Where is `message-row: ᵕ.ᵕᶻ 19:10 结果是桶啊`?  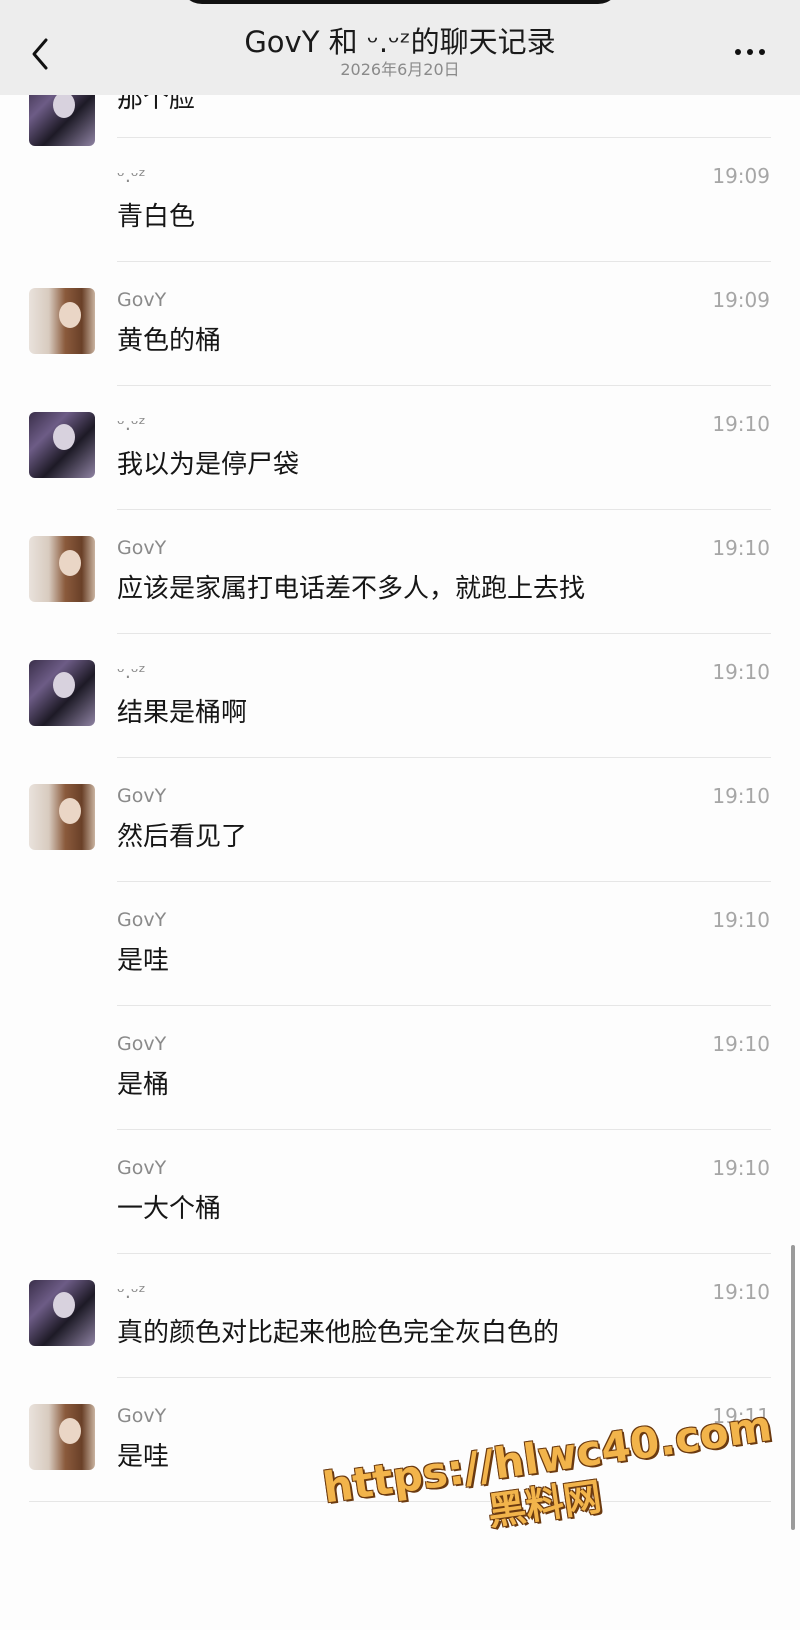
message-row: ᵕ.ᵕᶻ 19:10 结果是桶啊 is located at coordinates (400, 696).